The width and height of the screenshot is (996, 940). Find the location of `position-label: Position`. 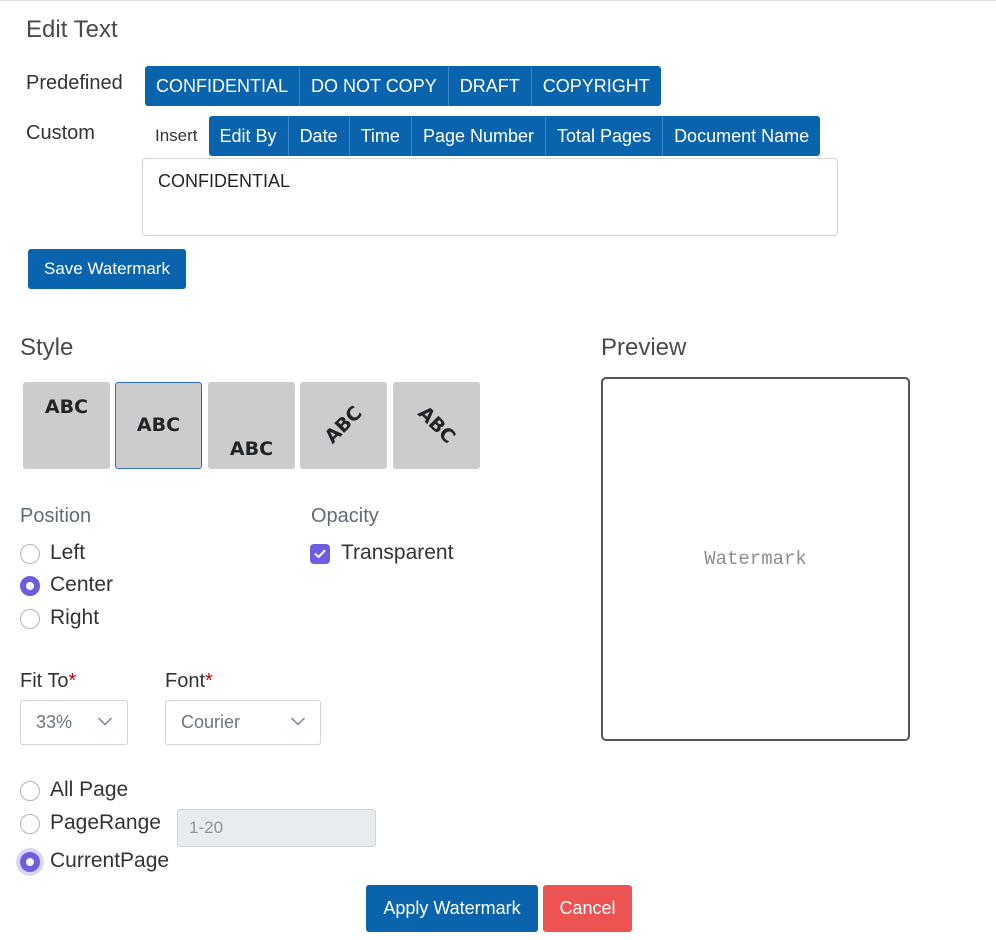

position-label: Position is located at coordinates (56, 516).